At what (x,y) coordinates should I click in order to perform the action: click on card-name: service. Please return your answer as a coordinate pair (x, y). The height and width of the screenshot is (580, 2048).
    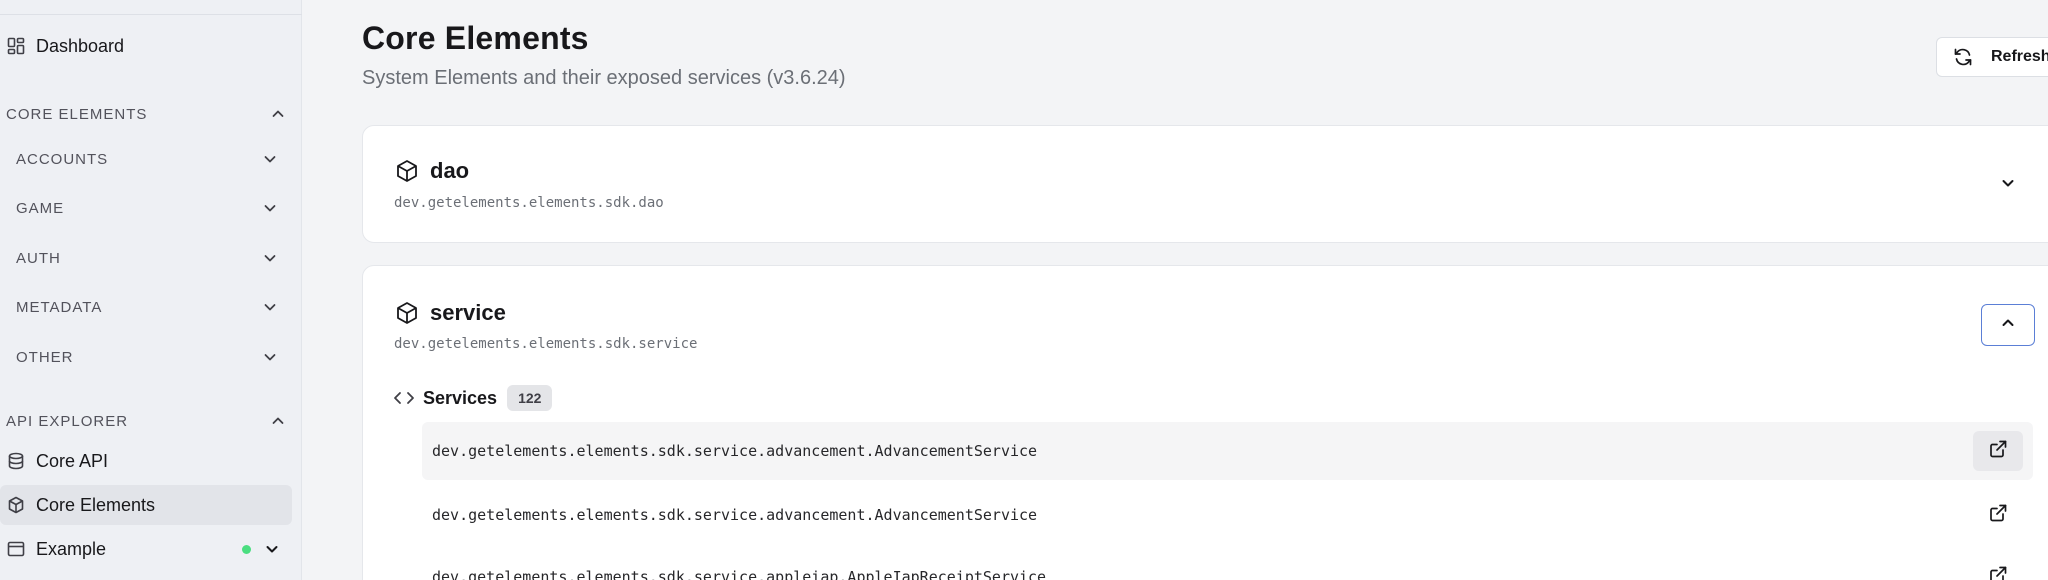
    Looking at the image, I should click on (468, 312).